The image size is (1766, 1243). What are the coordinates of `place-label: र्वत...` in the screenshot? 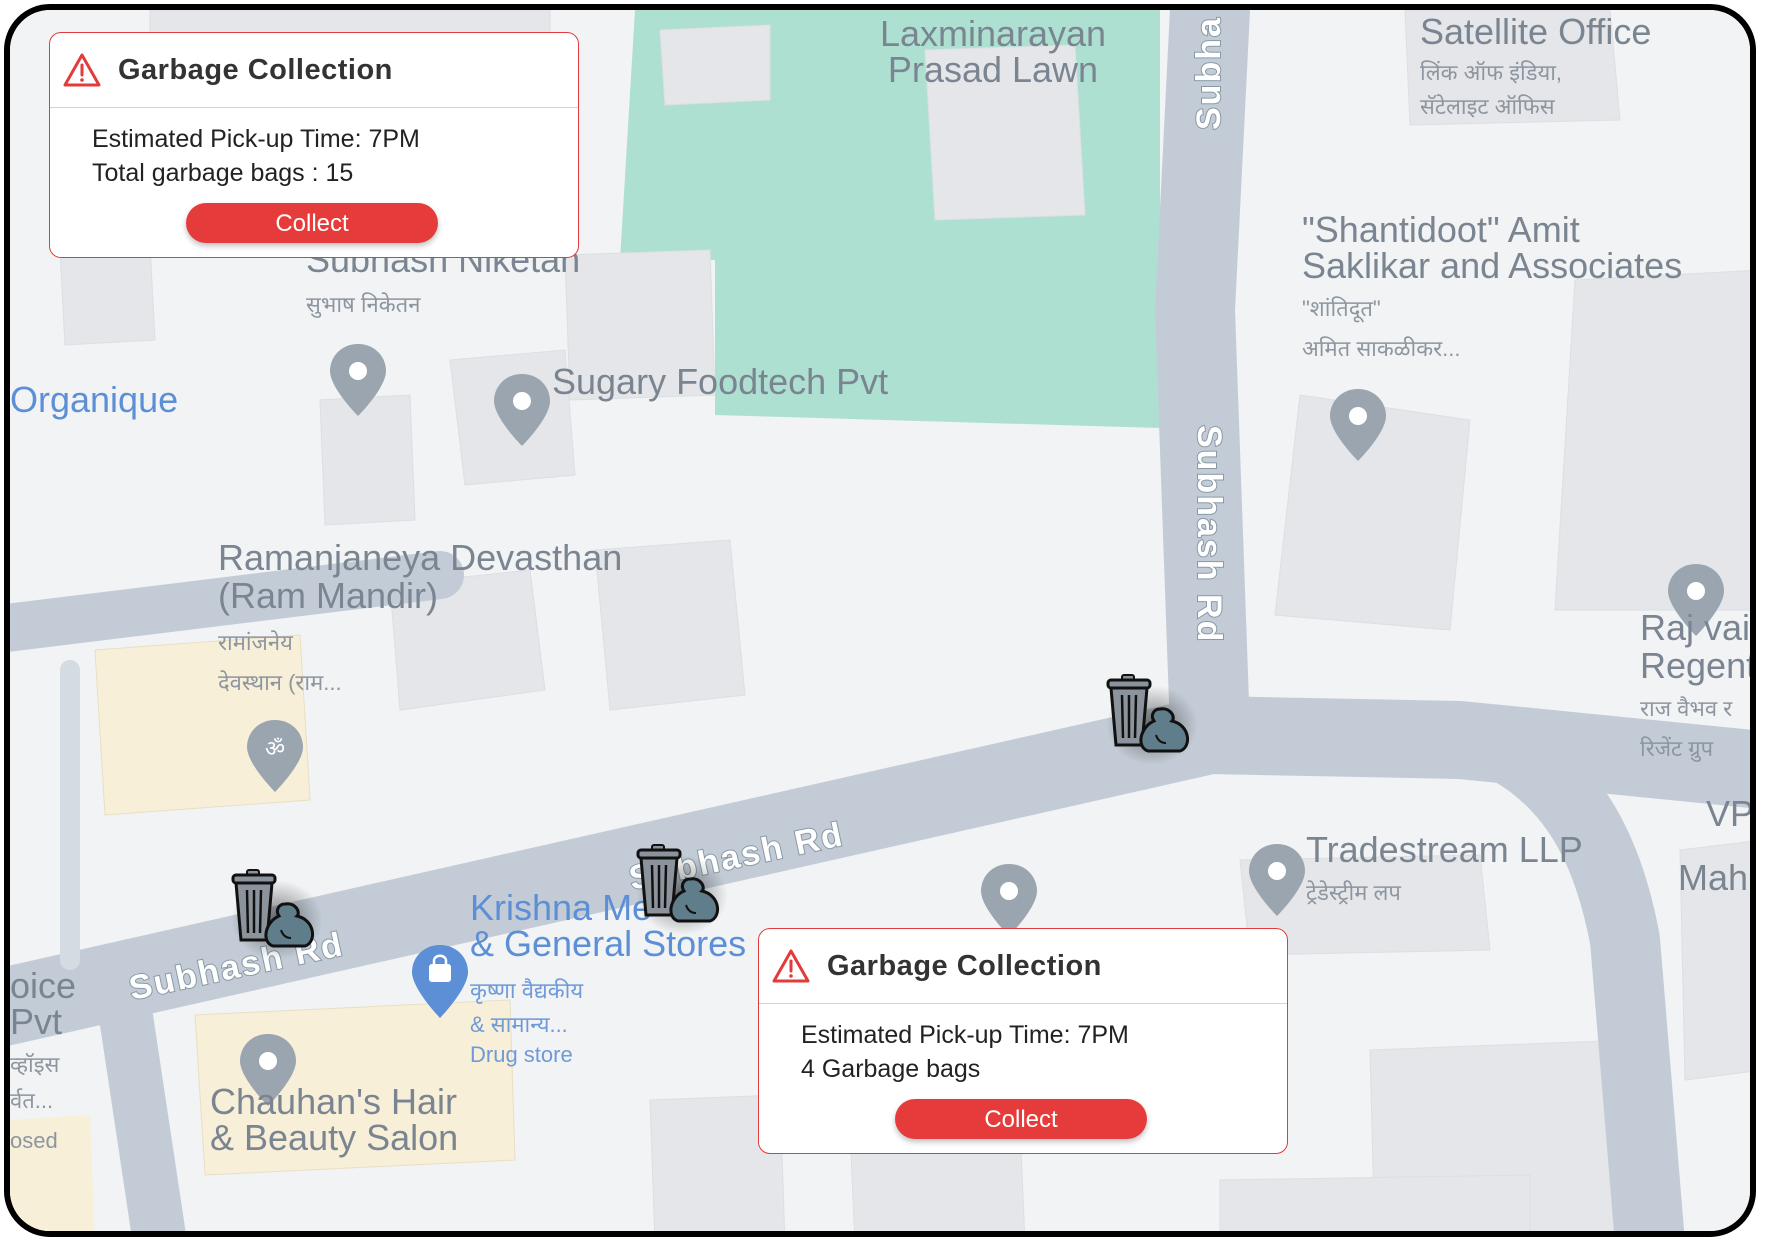 It's located at (31, 1100).